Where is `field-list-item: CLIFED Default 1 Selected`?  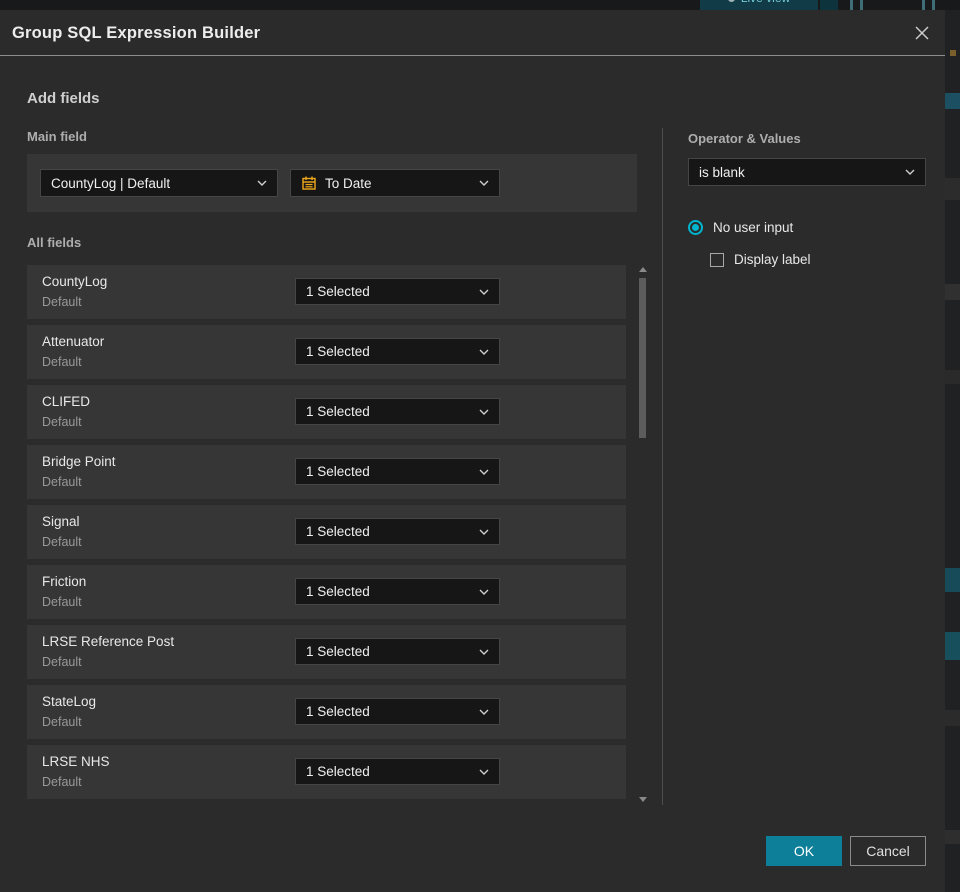
field-list-item: CLIFED Default 1 Selected is located at coordinates (326, 412).